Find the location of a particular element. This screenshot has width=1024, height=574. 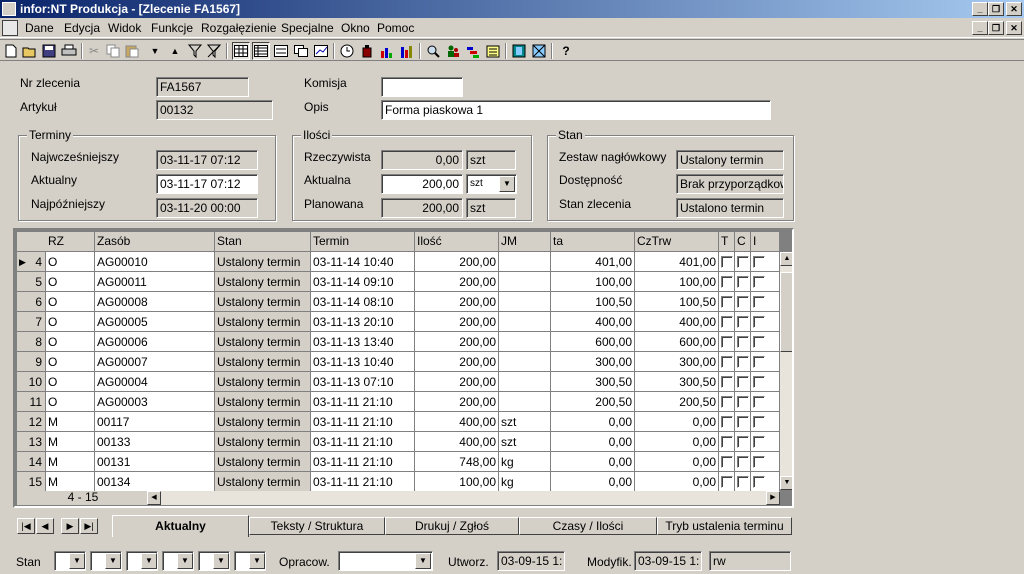

child-restore-button: ❐ is located at coordinates (996, 28).